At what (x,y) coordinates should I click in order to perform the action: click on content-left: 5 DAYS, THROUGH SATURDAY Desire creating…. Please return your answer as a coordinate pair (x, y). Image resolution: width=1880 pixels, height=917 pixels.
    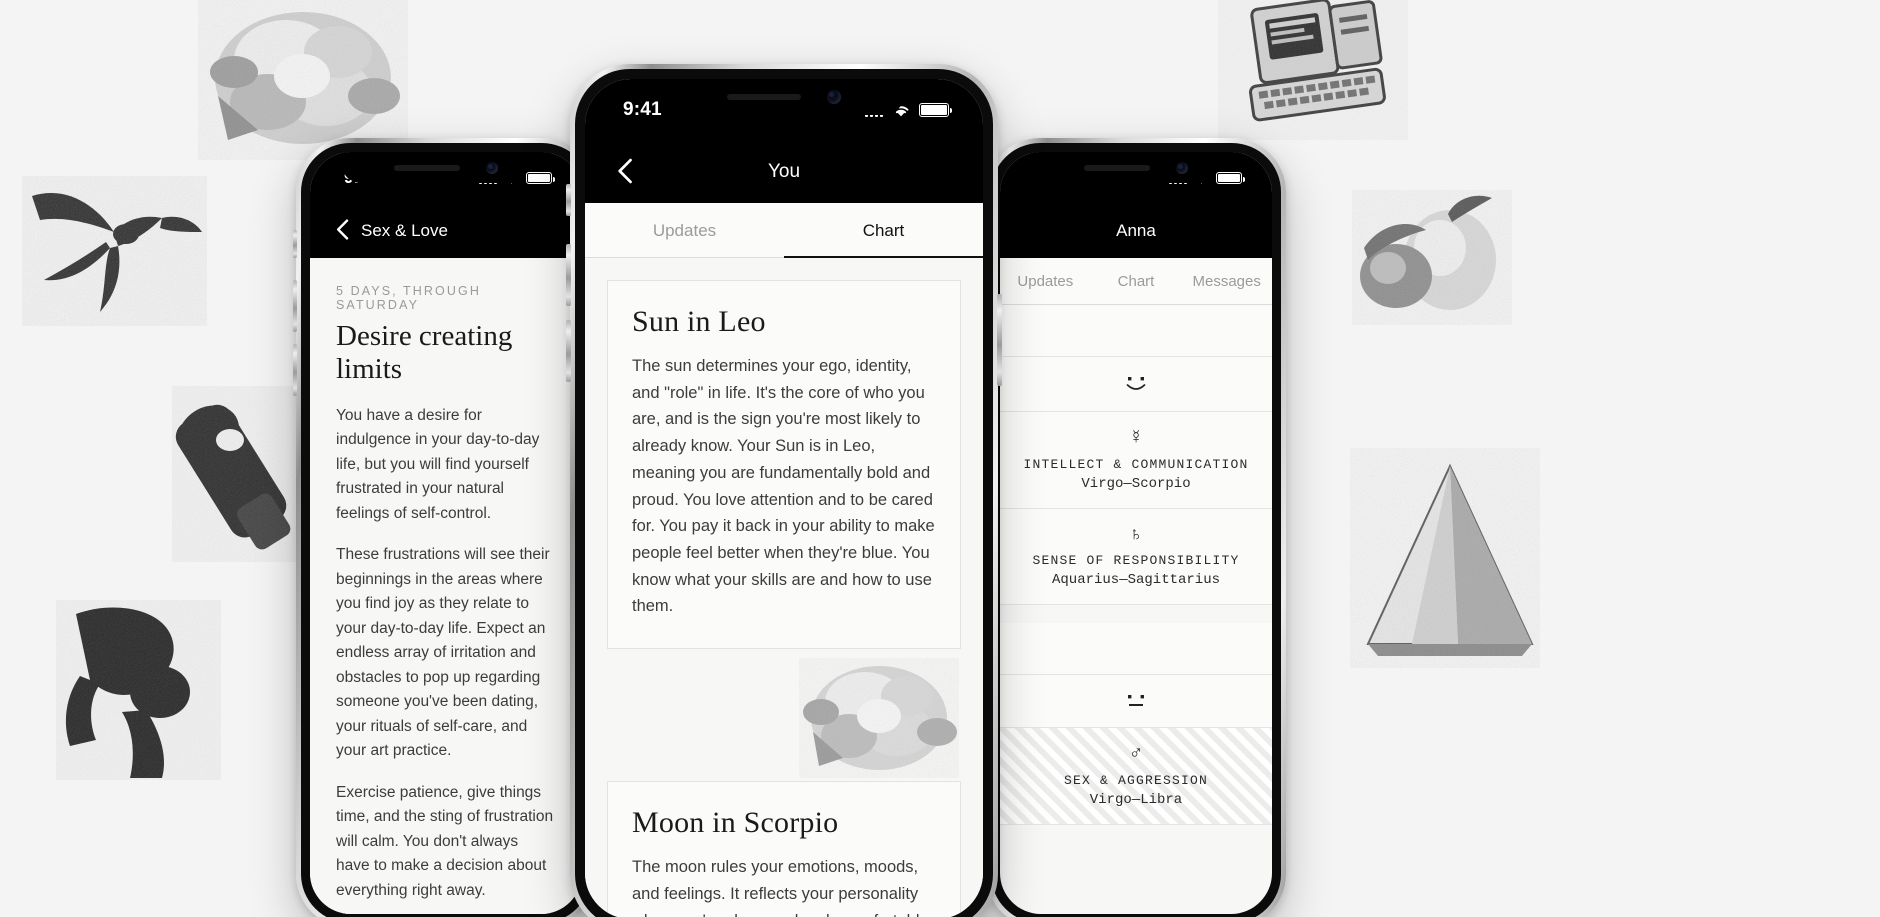
    Looking at the image, I should click on (446, 586).